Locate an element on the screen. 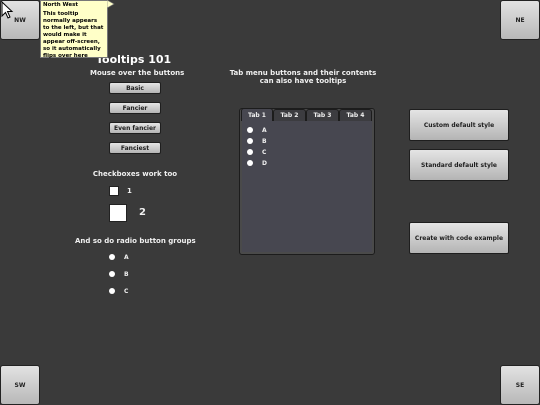 This screenshot has width=540, height=405. radio-c is located at coordinates (112, 291).